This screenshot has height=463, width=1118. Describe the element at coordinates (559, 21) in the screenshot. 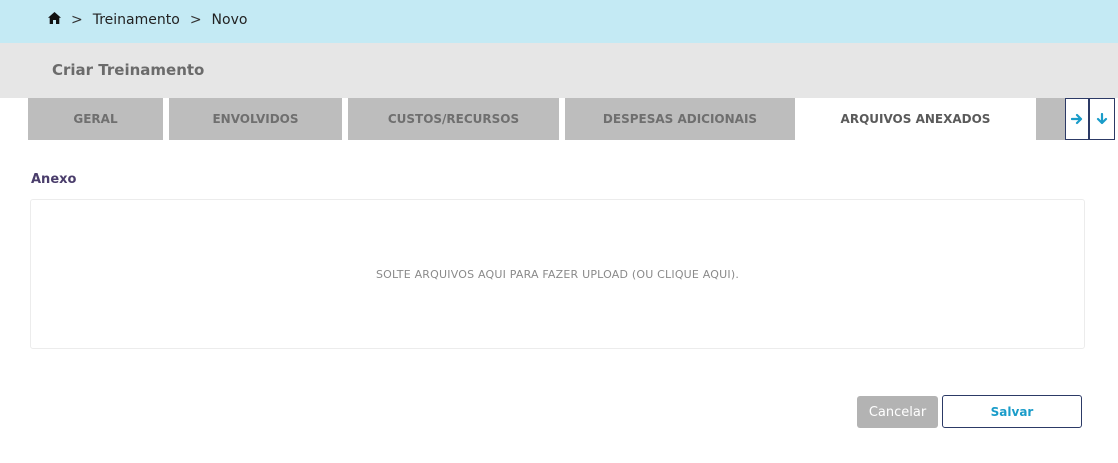

I see `top-bar: > Treinamento > Novo` at that location.